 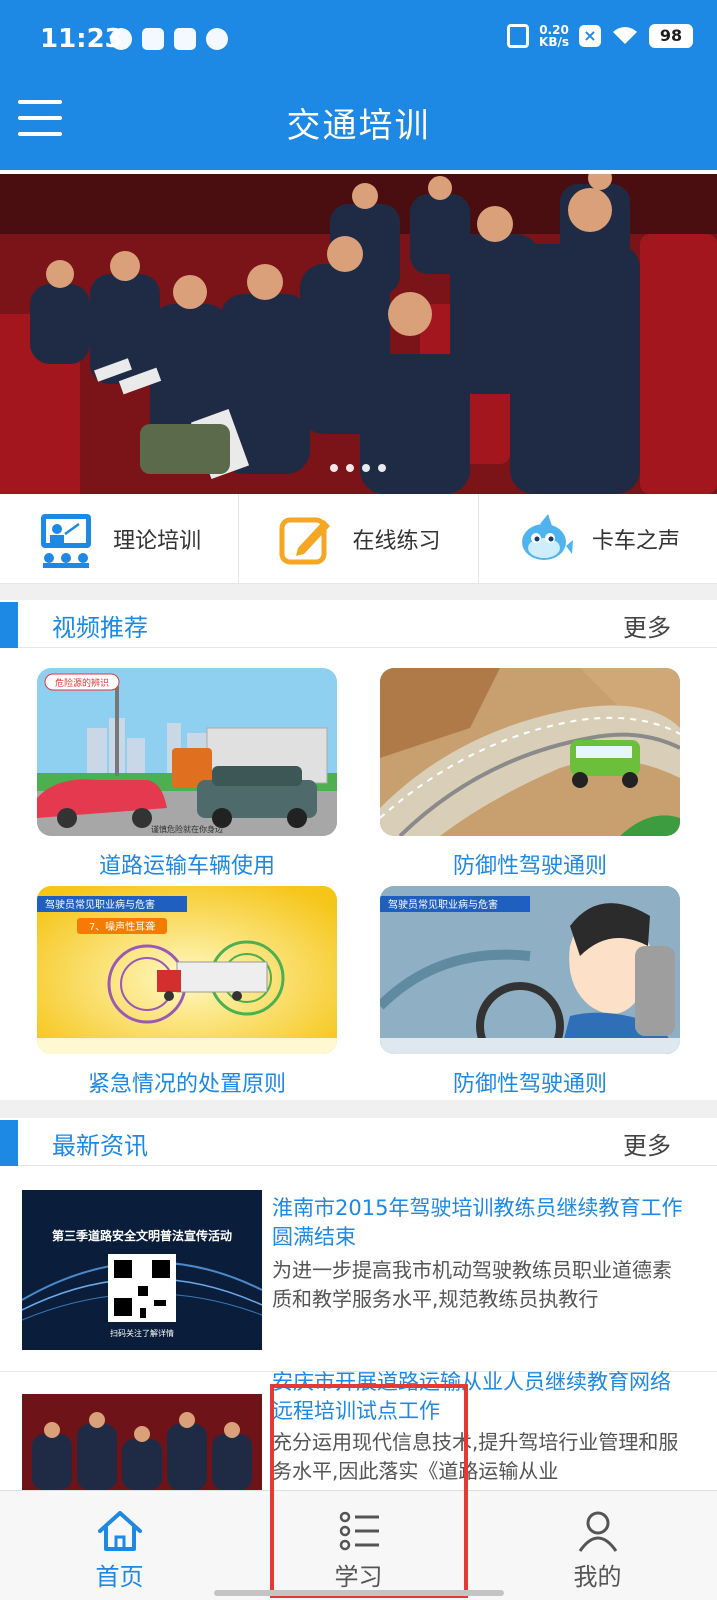 I want to click on news-title: 淮南市2015年驾驶培训教练员继续教育工作圆满结束, so click(x=481, y=1223).